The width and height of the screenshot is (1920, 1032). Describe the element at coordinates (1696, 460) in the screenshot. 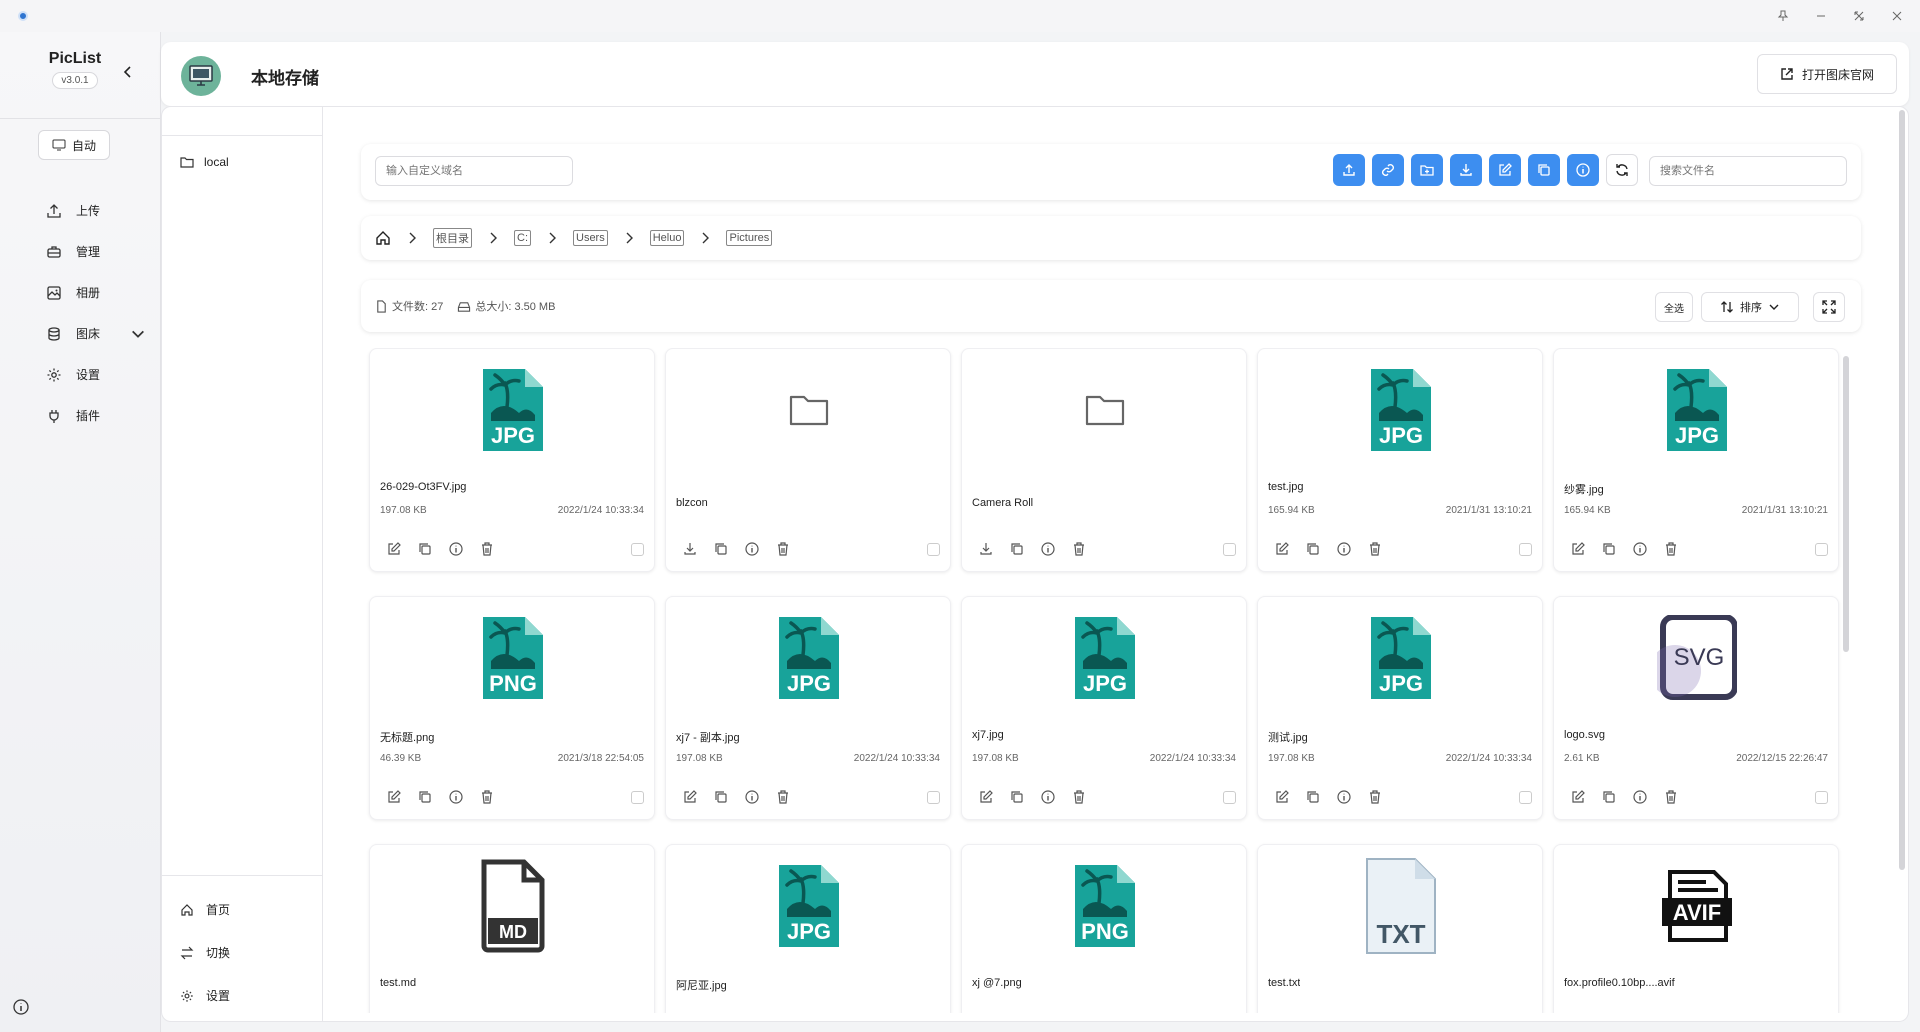

I see `file-card: JPG 纱雾.jpg 165.94 KB 2021/1/31 13:10:21` at that location.